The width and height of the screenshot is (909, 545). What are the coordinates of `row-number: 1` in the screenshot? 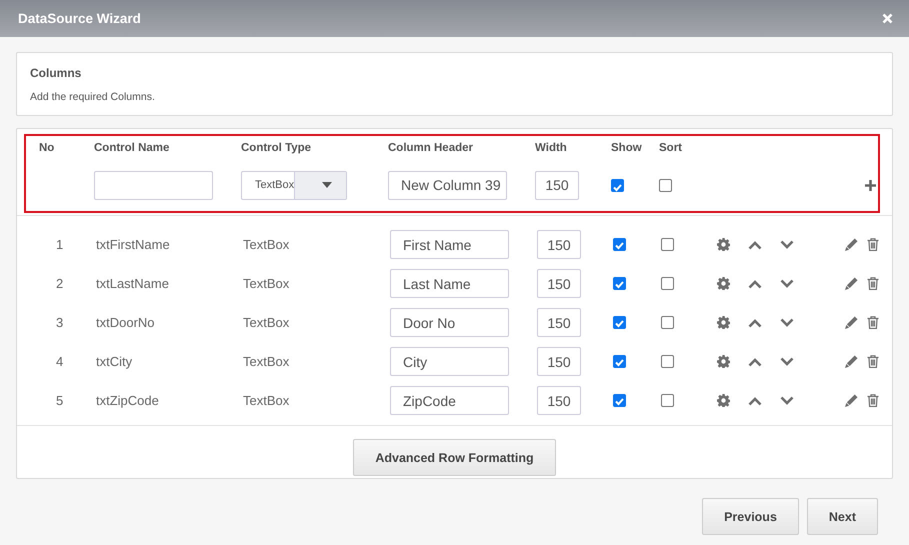 It's located at (59, 244).